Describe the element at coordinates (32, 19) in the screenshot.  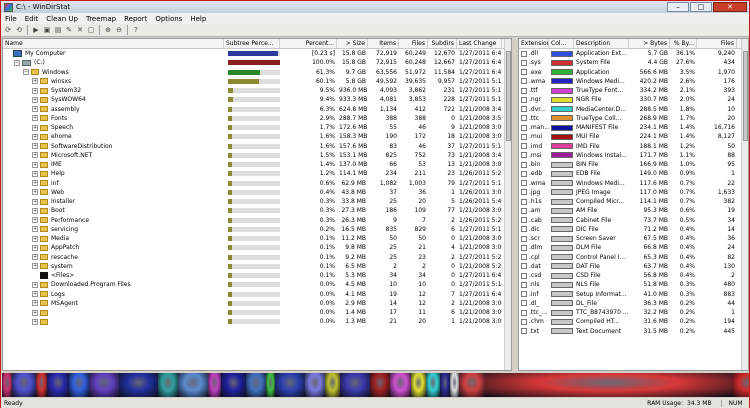
I see `menu-edit: Edit` at that location.